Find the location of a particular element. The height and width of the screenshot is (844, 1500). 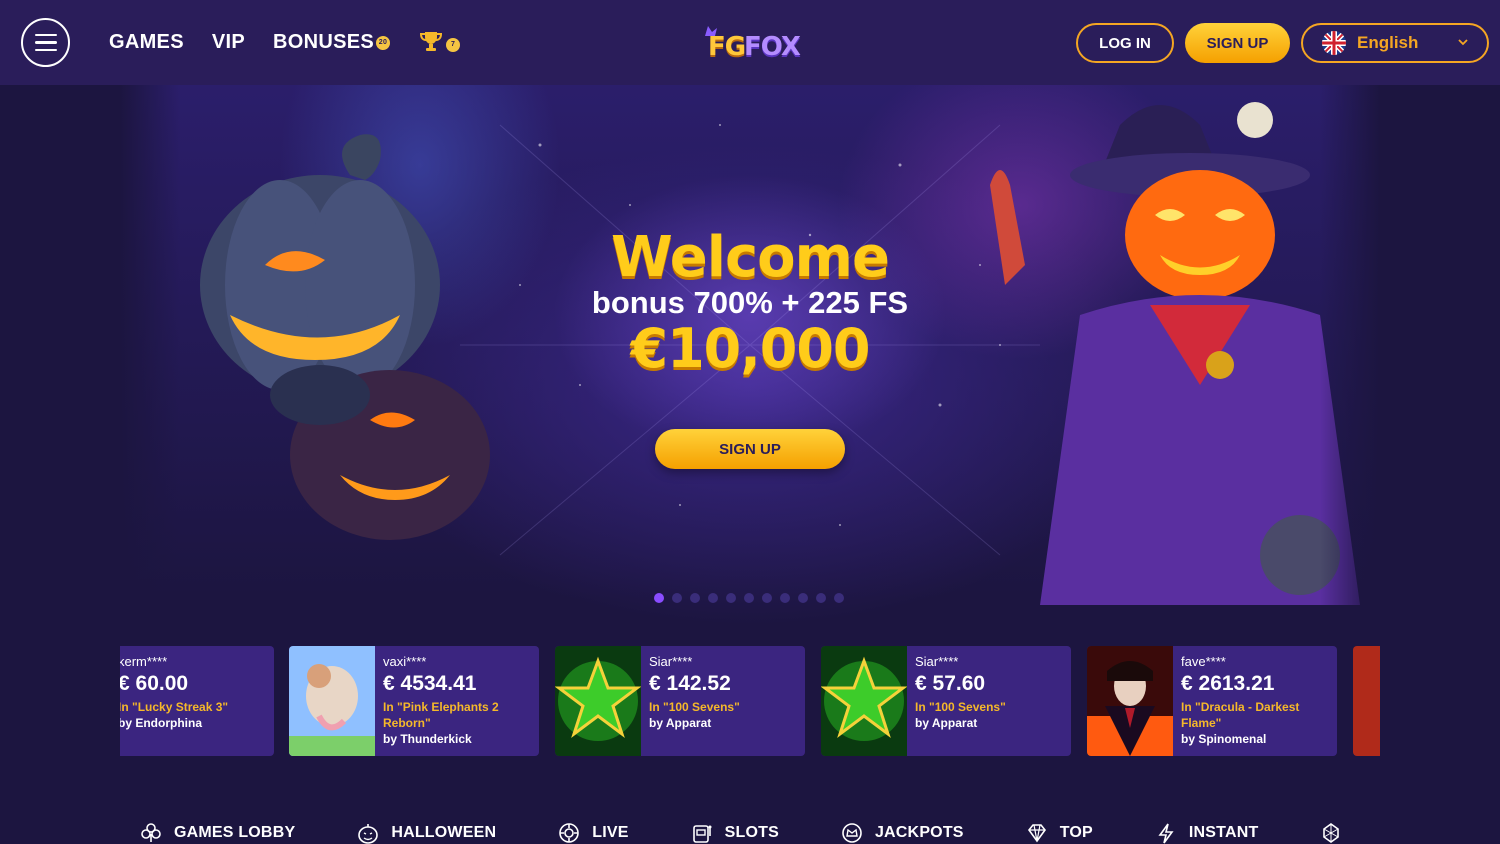

category-live: LIVE is located at coordinates (593, 833).